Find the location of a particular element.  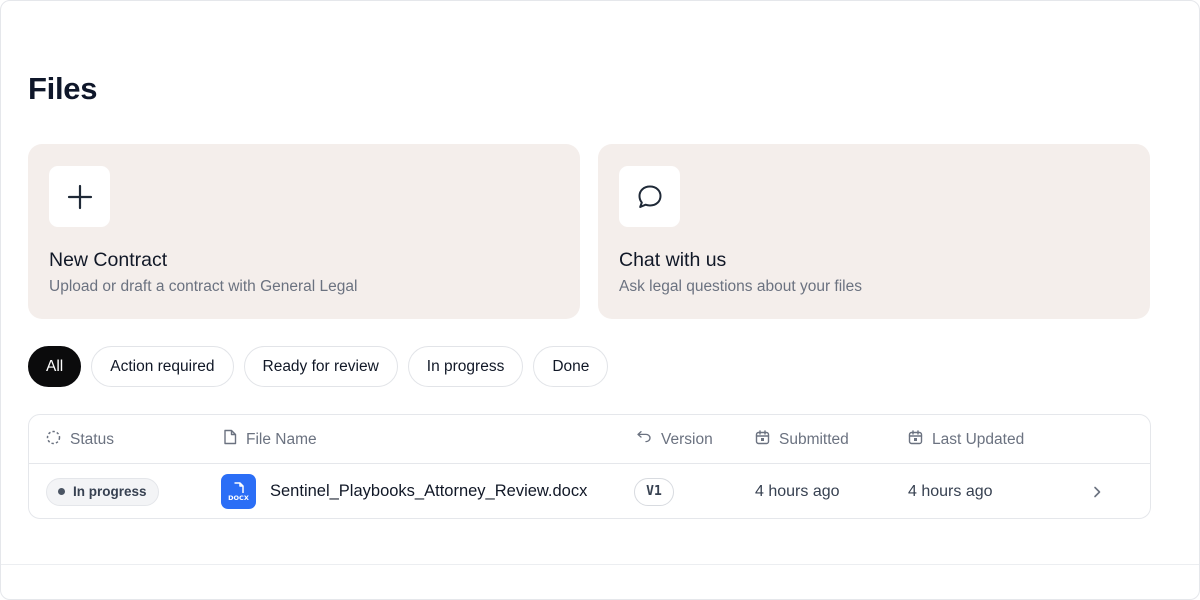

status-badge: In progress is located at coordinates (102, 491).